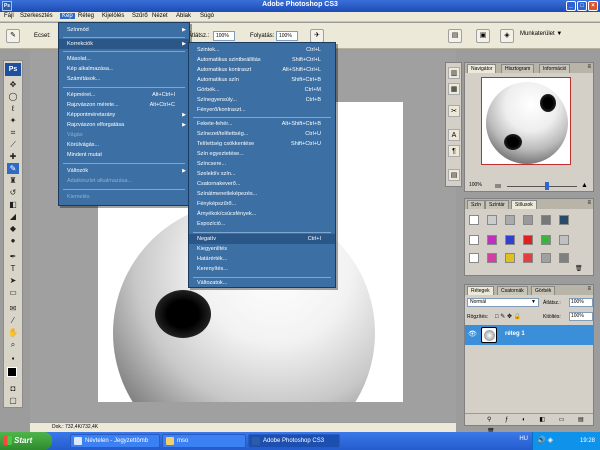  What do you see at coordinates (508, 316) in the screenshot?
I see `lock-icons: □ ✎ ✥ 🔒` at bounding box center [508, 316].